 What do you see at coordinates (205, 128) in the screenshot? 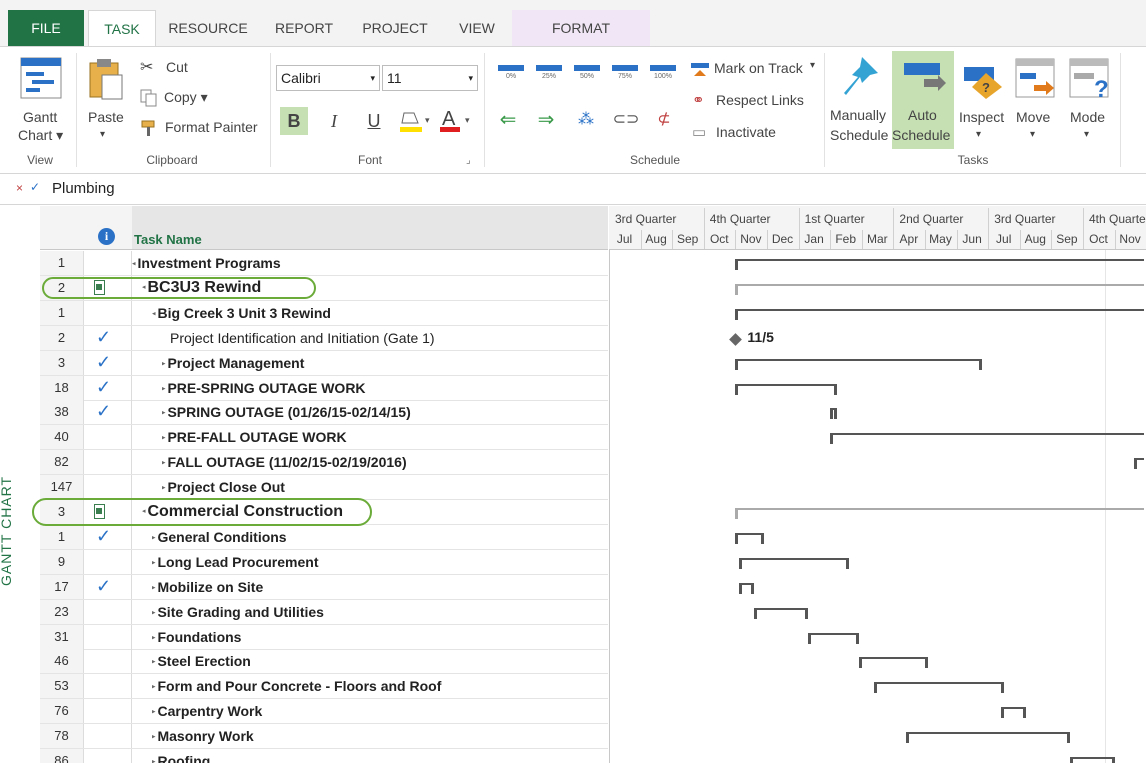
I see `format-painter-button: Format Painter` at bounding box center [205, 128].